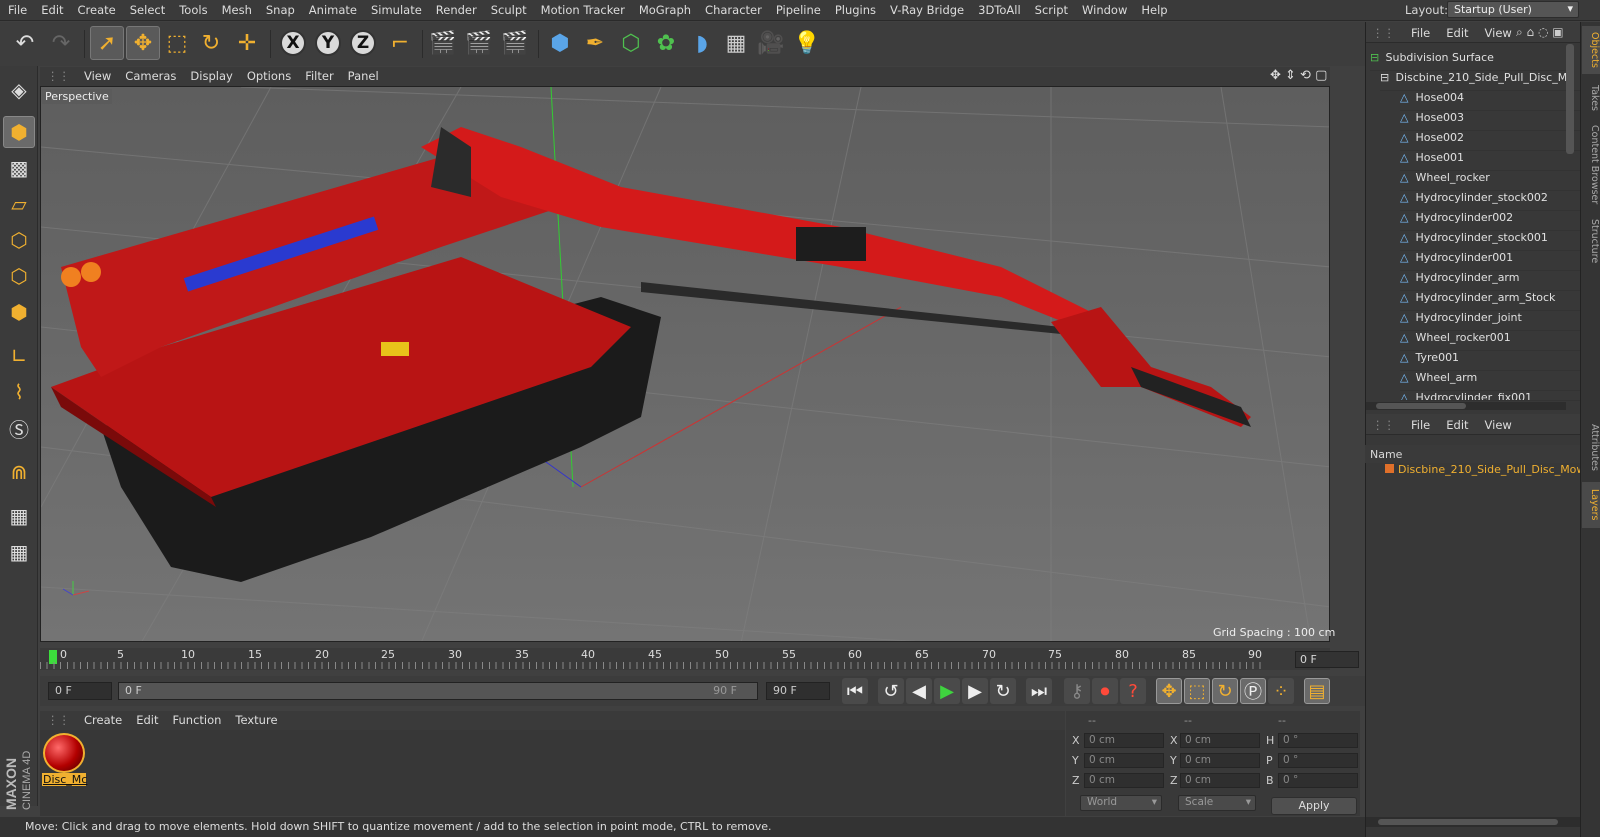  Describe the element at coordinates (1500, 201) in the screenshot. I see `tree-item: △ Hydrocylinder_stock002` at that location.